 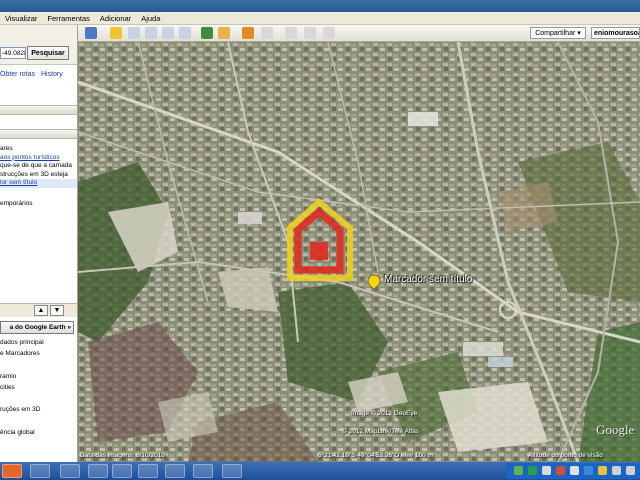 I want to click on menu-item-tools: Ferramentas, so click(x=68, y=18).